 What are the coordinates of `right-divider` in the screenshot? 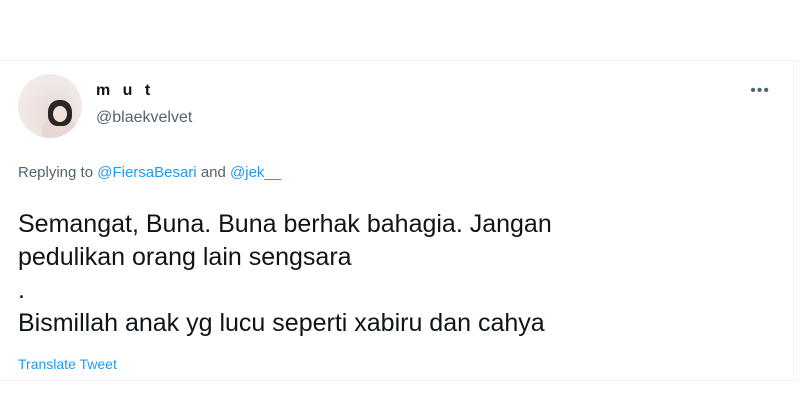 It's located at (793, 220).